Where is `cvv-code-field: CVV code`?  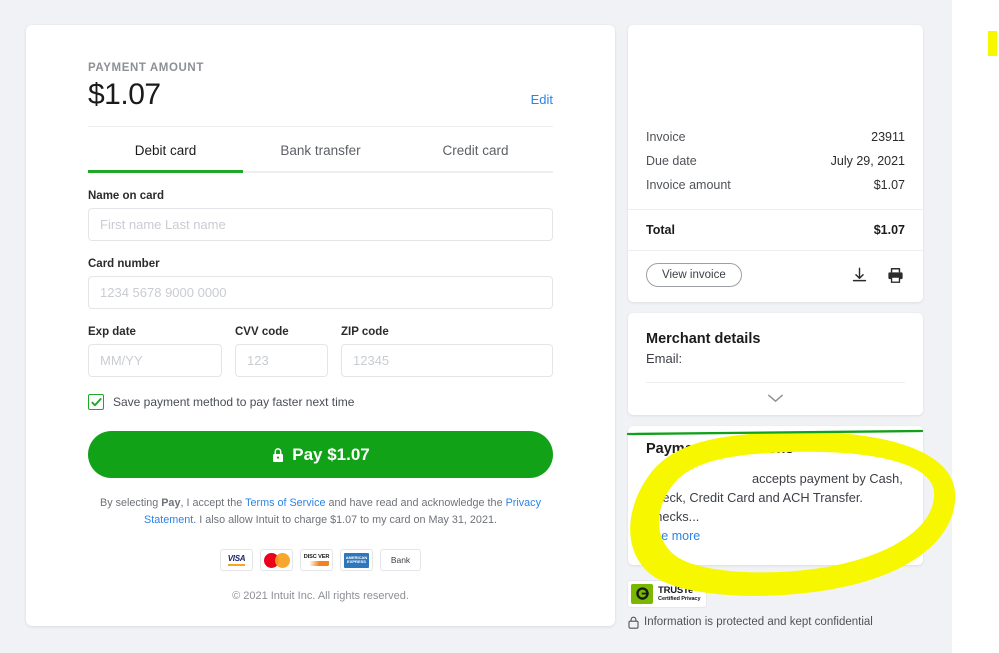
cvv-code-field: CVV code is located at coordinates (281, 351).